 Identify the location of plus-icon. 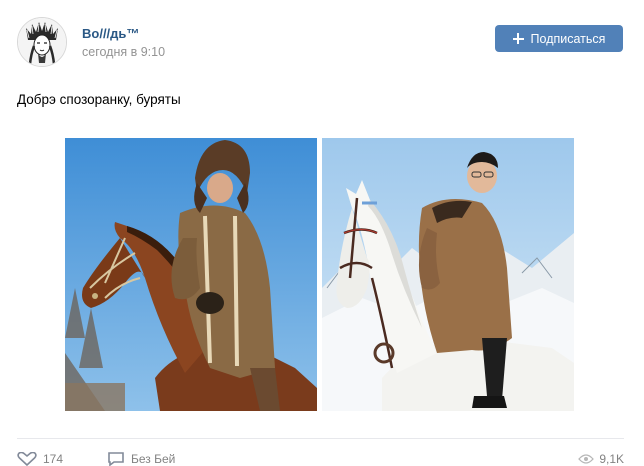
(518, 38).